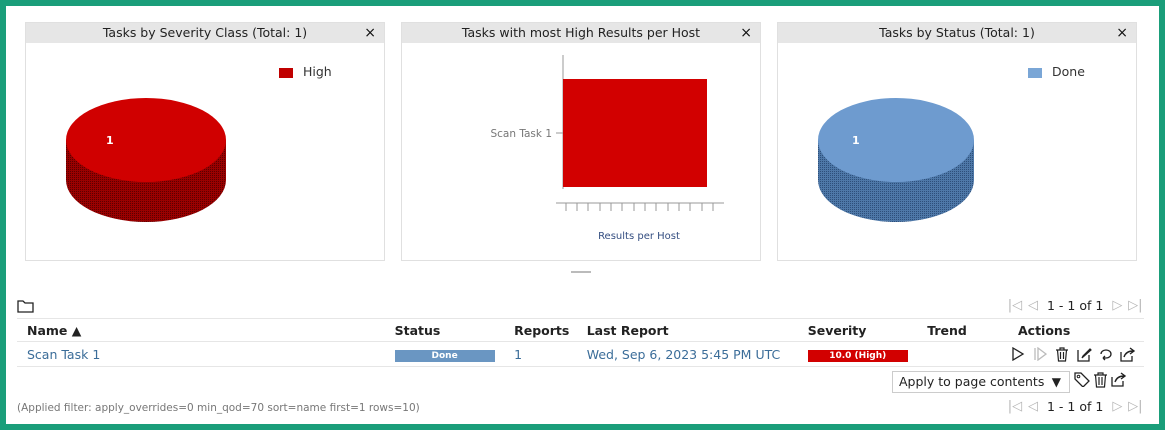 Image resolution: width=1165 pixels, height=430 pixels. Describe the element at coordinates (1040, 354) in the screenshot. I see `resume-icon` at that location.